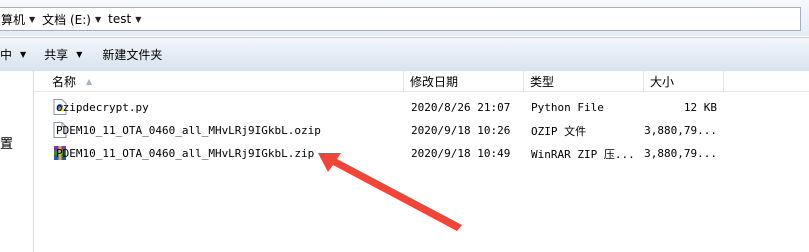  What do you see at coordinates (6, 142) in the screenshot?
I see `nav-item-label: 置` at bounding box center [6, 142].